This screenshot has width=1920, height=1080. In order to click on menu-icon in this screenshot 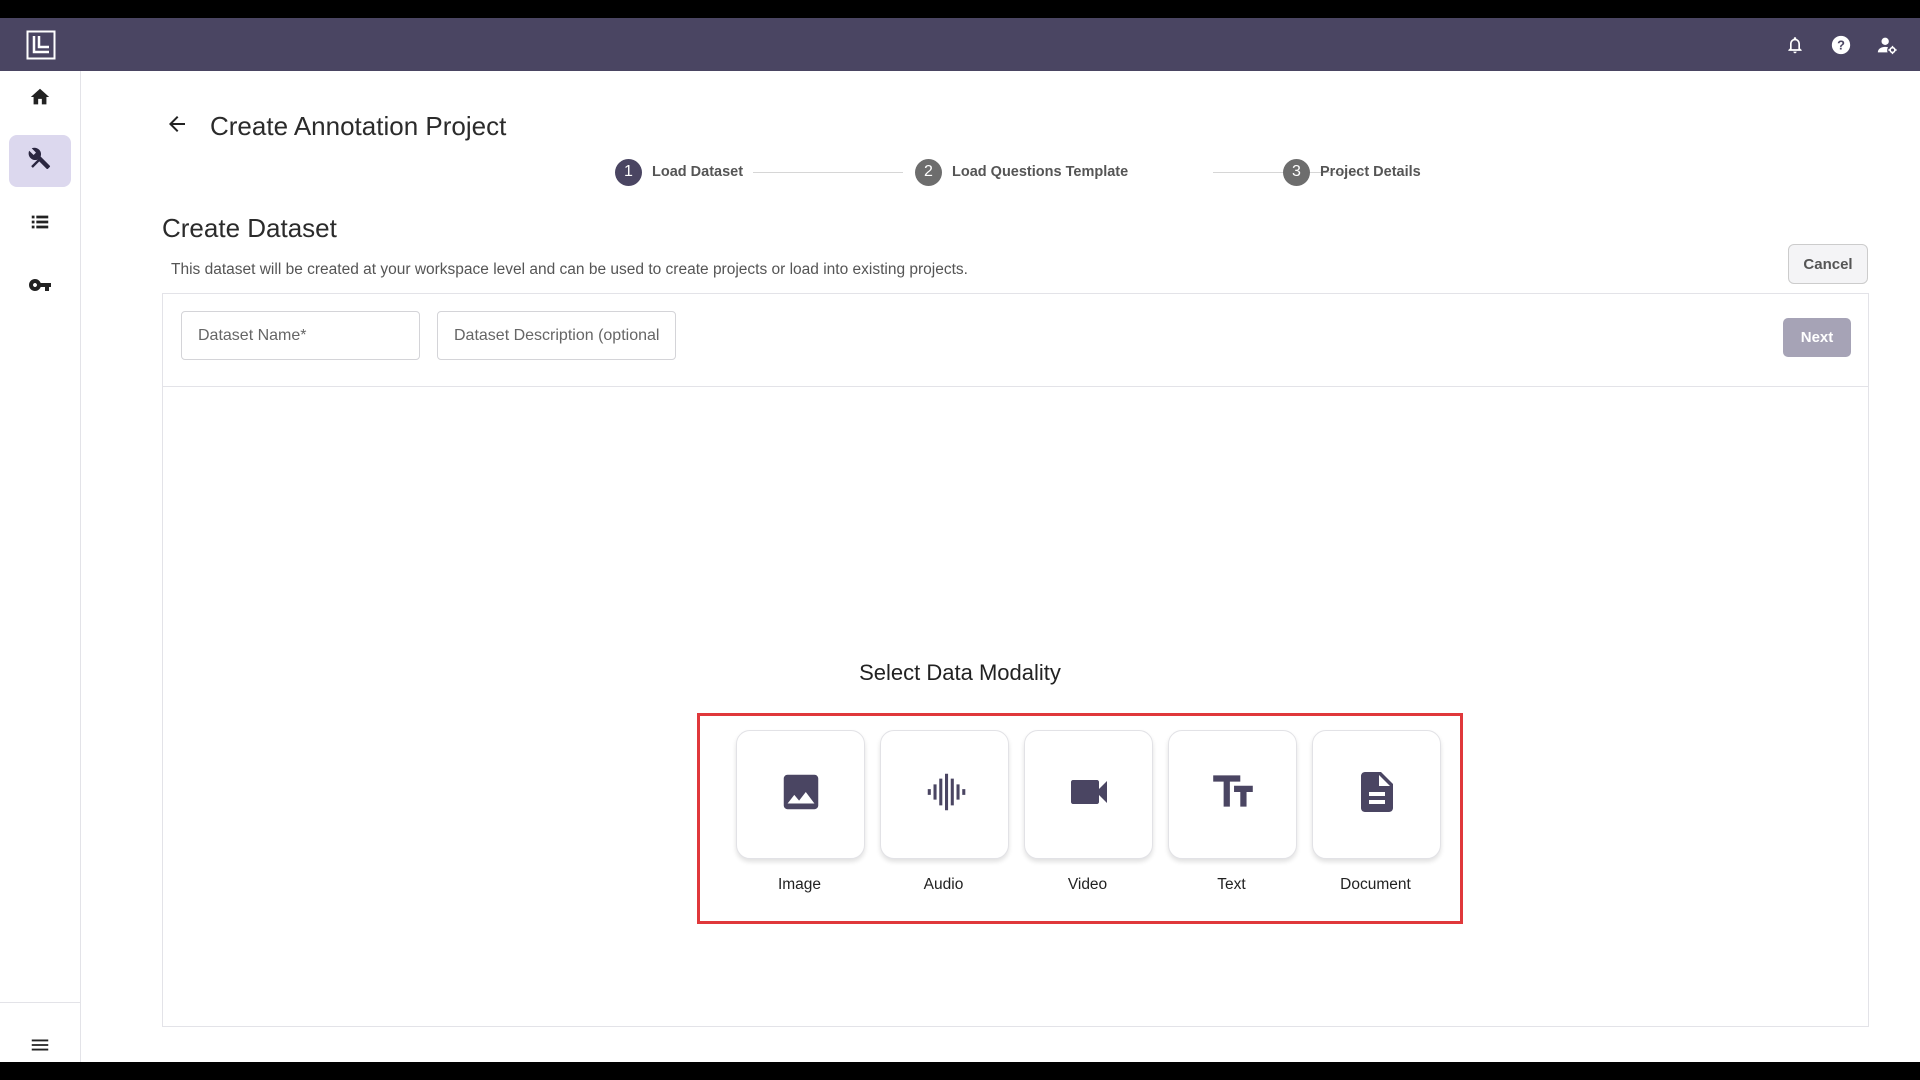, I will do `click(40, 1047)`.